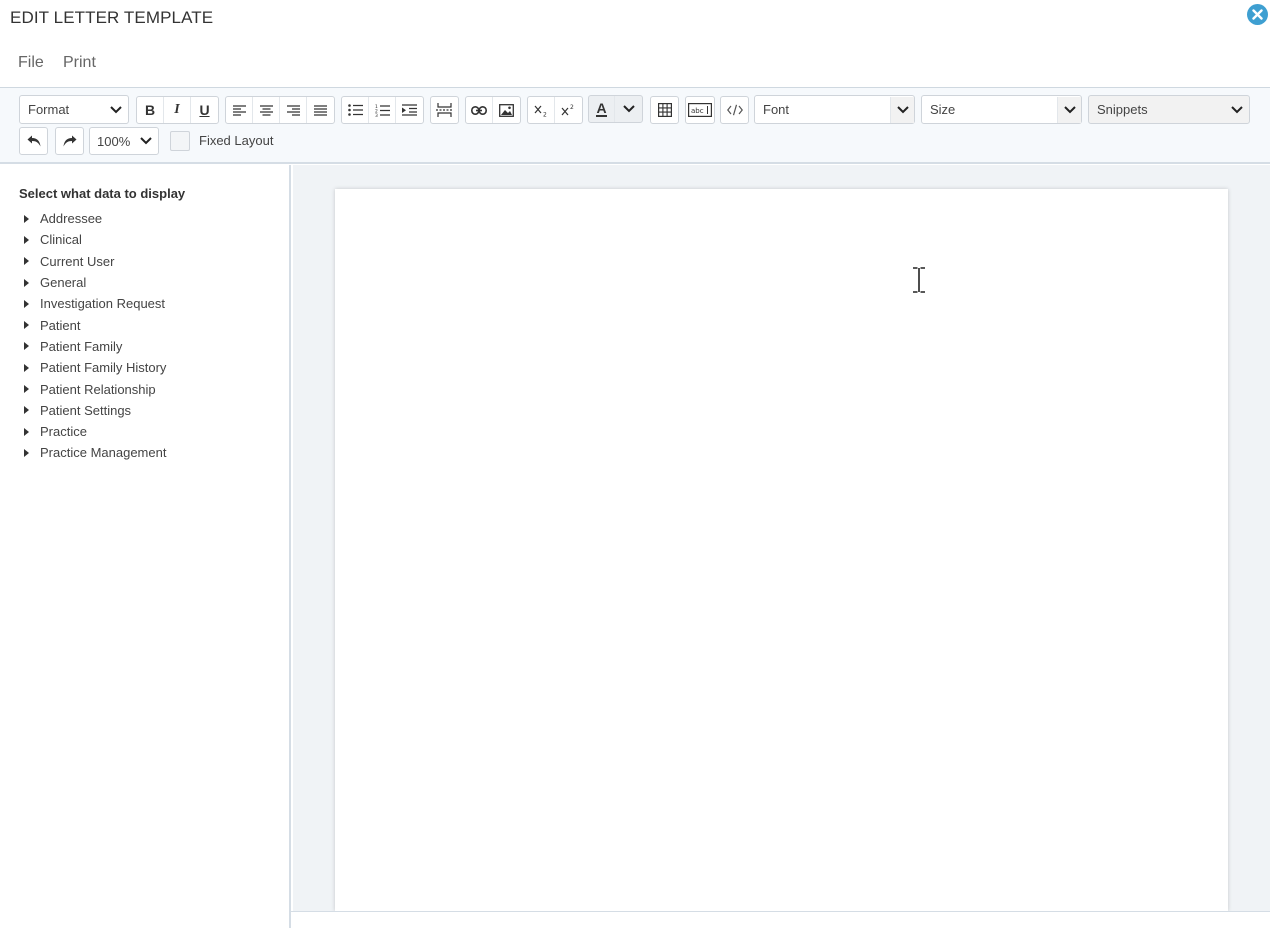 The image size is (1270, 928). What do you see at coordinates (31, 63) in the screenshot?
I see `menu-file: File` at bounding box center [31, 63].